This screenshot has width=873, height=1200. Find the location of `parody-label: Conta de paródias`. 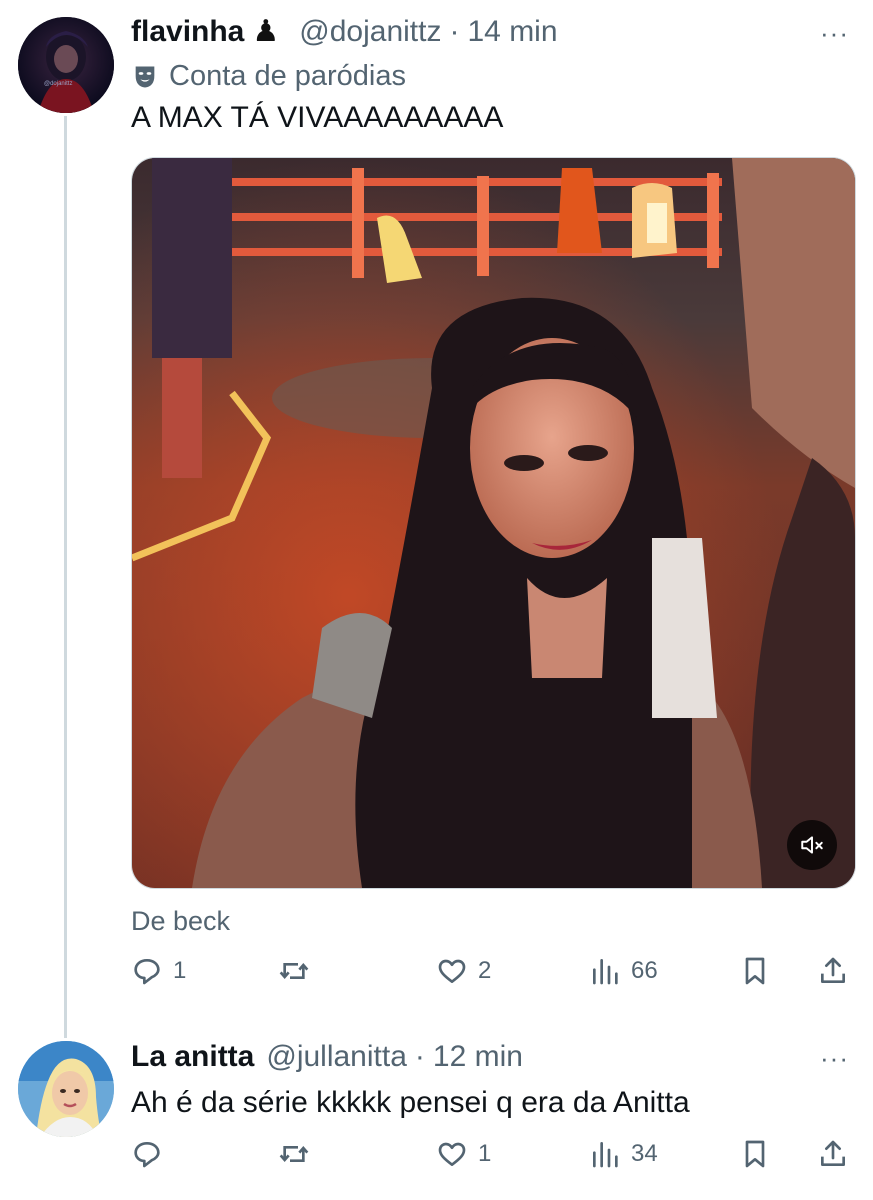

parody-label: Conta de paródias is located at coordinates (287, 76).